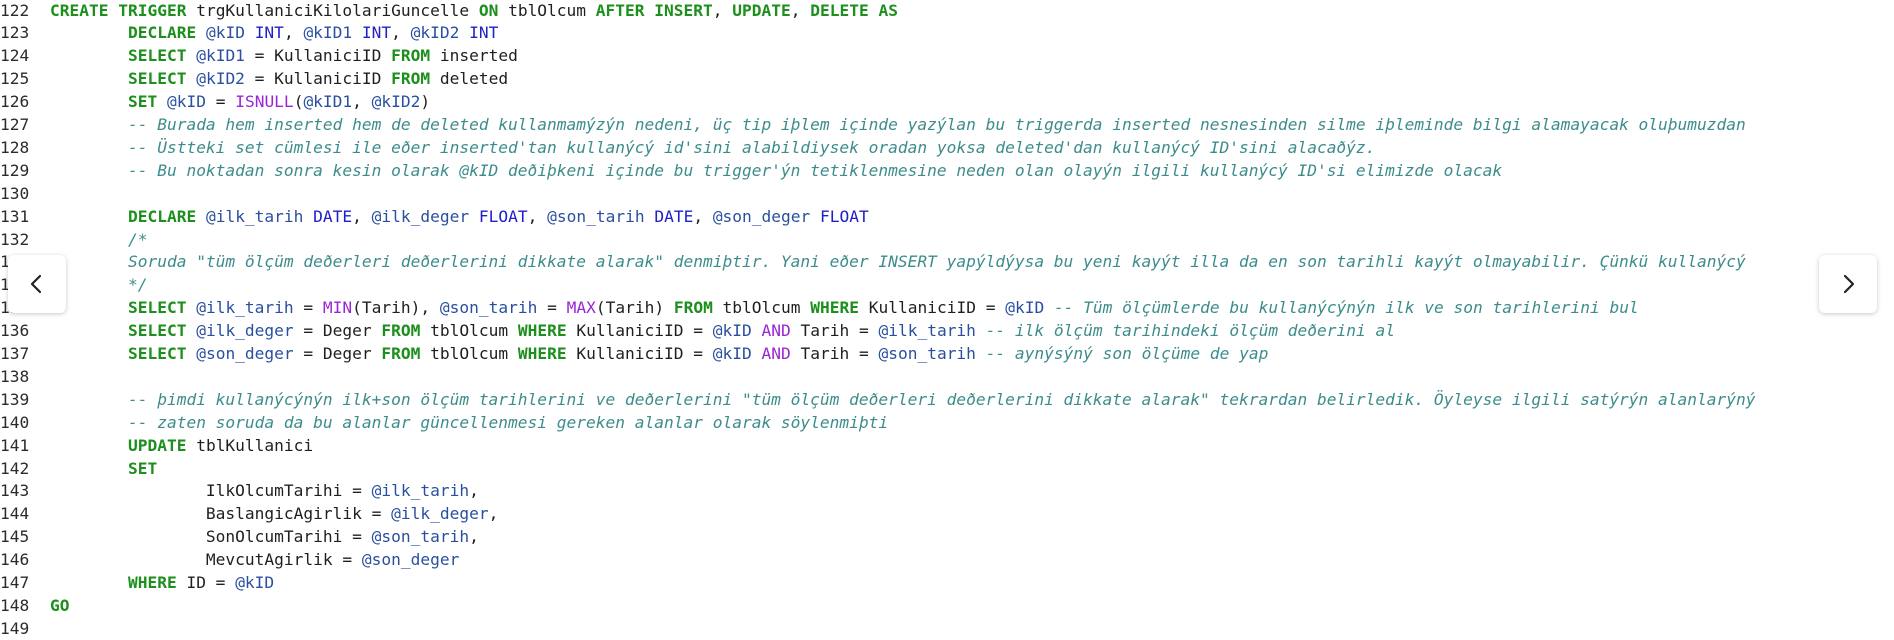 Image resolution: width=1894 pixels, height=640 pixels. What do you see at coordinates (298, 102) in the screenshot?
I see `code-token: (` at bounding box center [298, 102].